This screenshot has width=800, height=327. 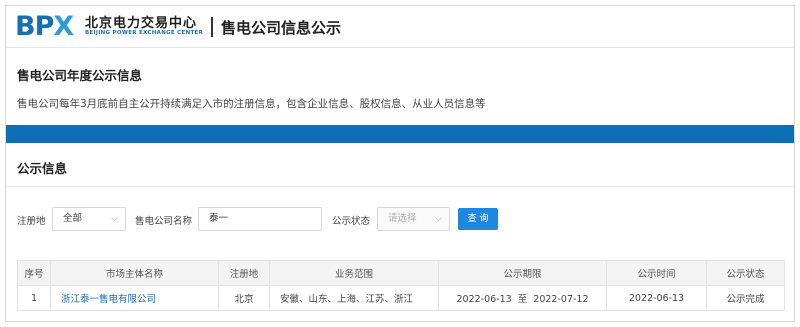 What do you see at coordinates (400, 186) in the screenshot?
I see `section-divider` at bounding box center [400, 186].